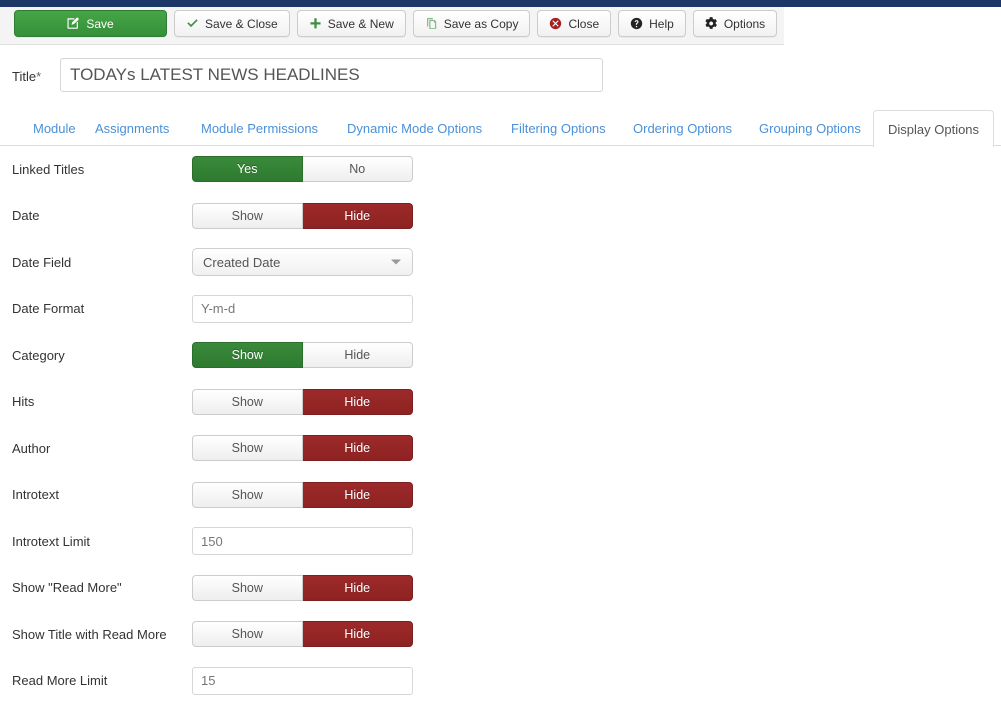  Describe the element at coordinates (584, 23) in the screenshot. I see `toolbar-button-label: Close` at that location.